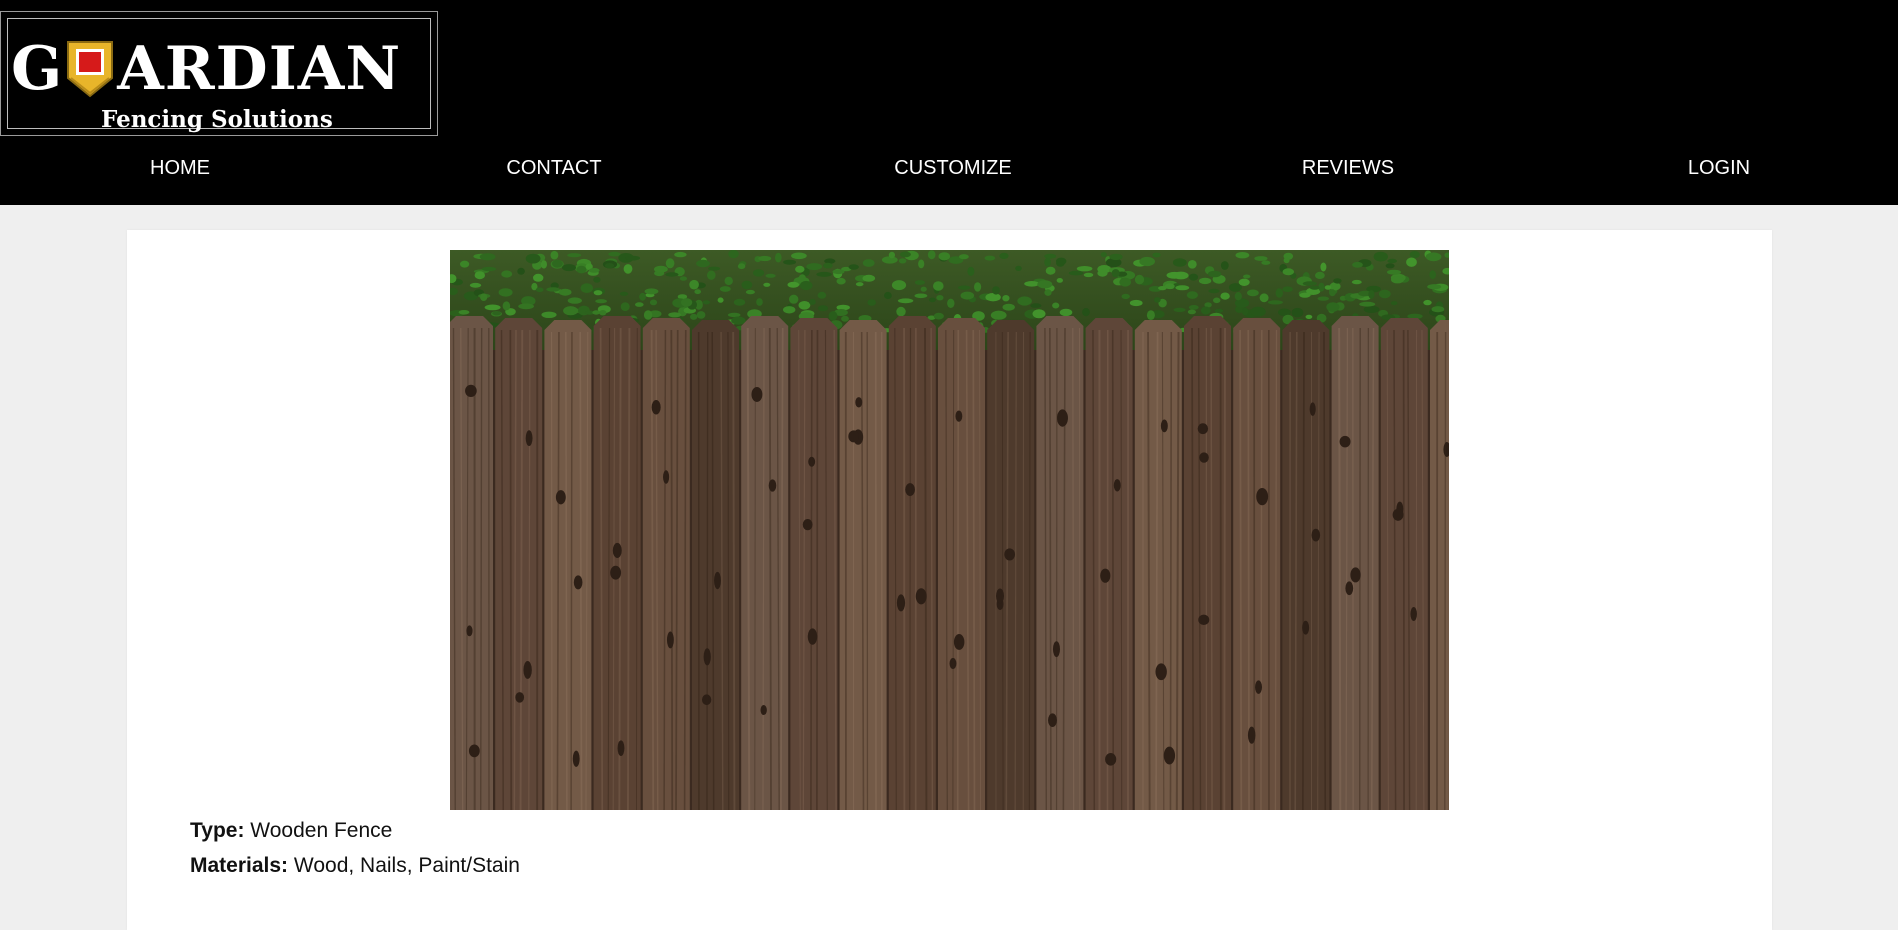  What do you see at coordinates (407, 865) in the screenshot?
I see `materials-value: Wood, Nails, Paint/Stain` at bounding box center [407, 865].